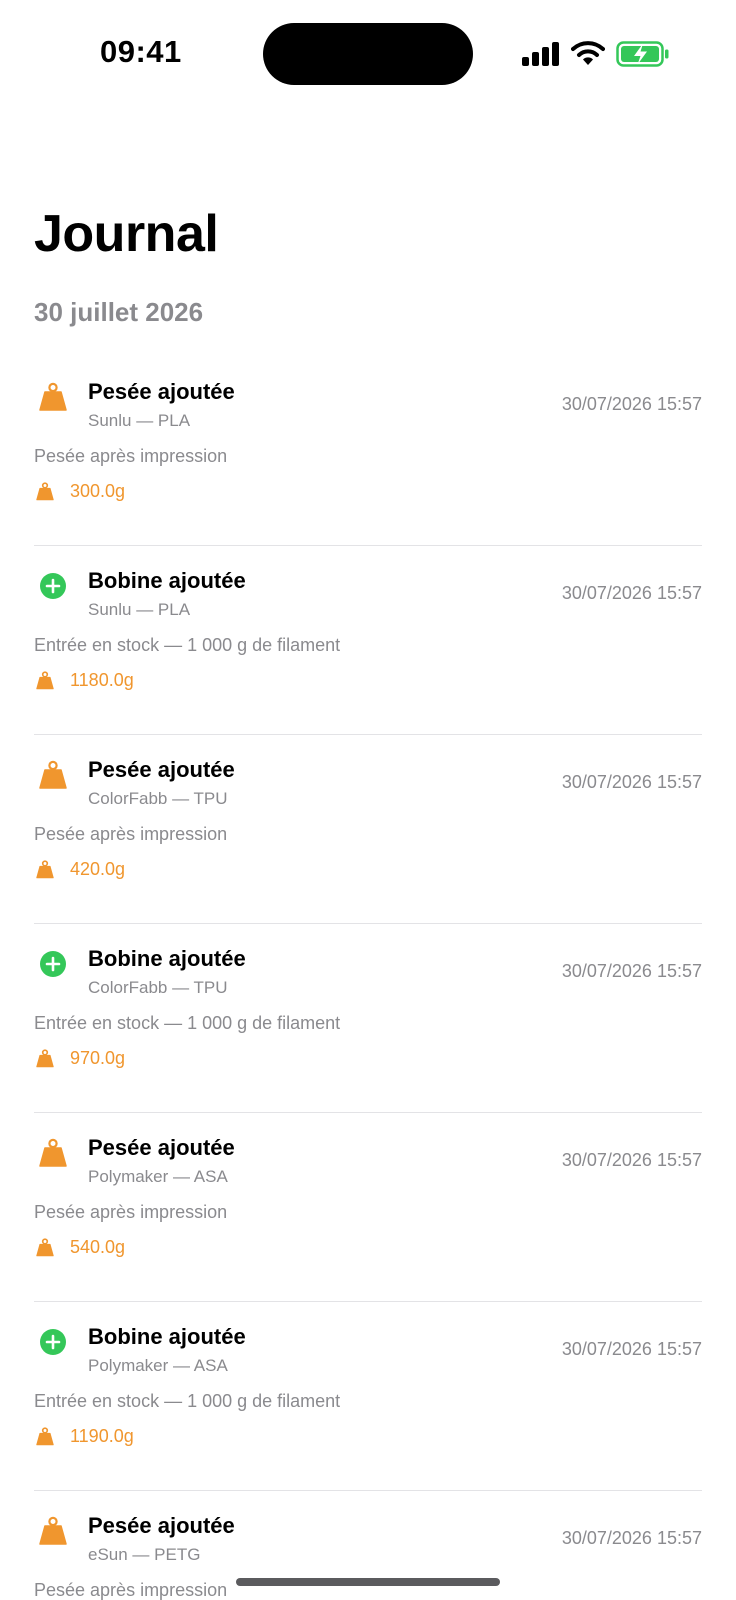 The image size is (736, 1600). Describe the element at coordinates (126, 234) in the screenshot. I see `page-title: Journal` at that location.